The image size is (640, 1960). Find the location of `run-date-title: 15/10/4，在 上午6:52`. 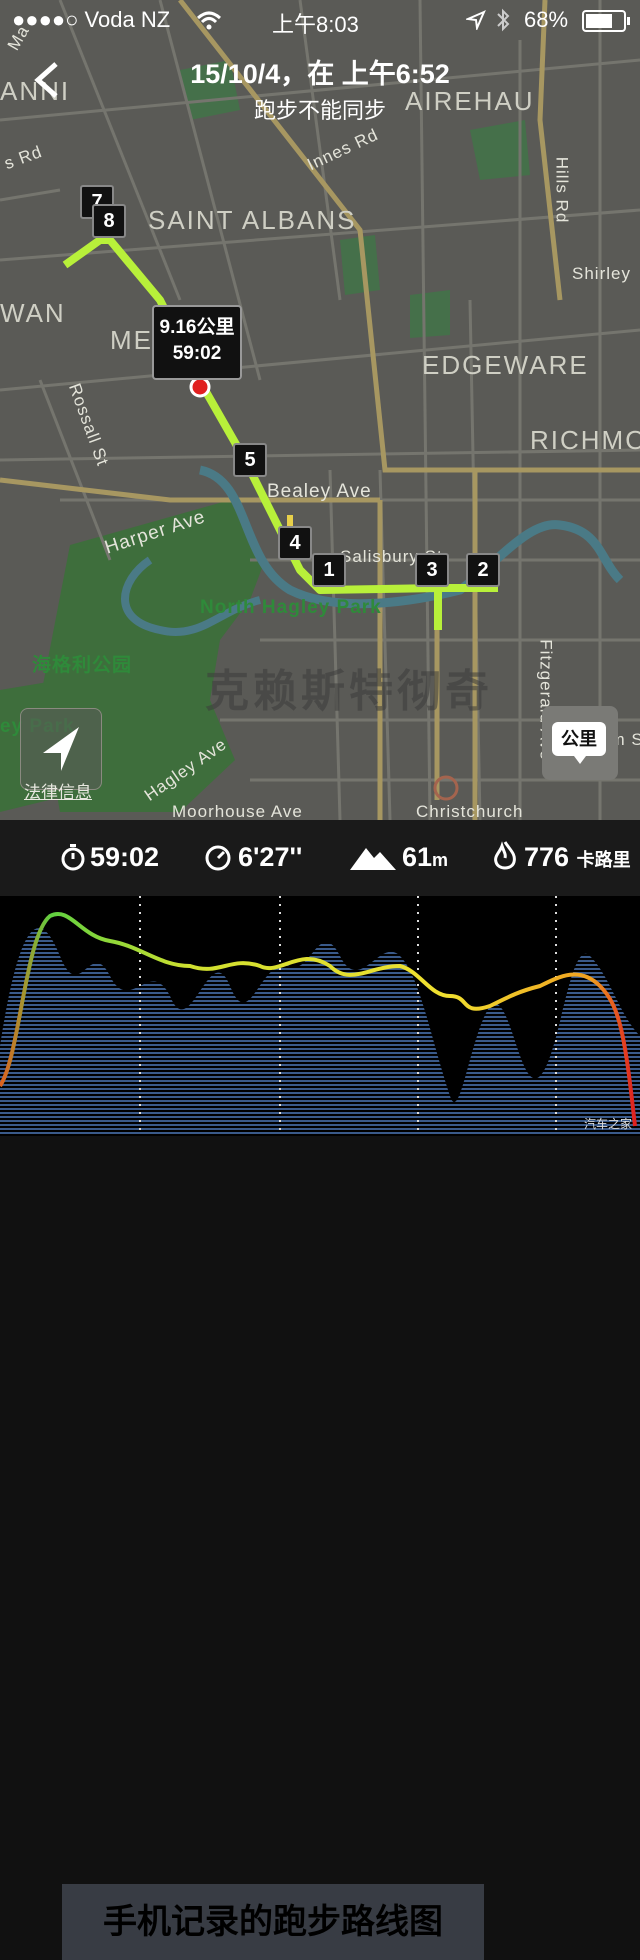

run-date-title: 15/10/4，在 上午6:52 is located at coordinates (320, 74).